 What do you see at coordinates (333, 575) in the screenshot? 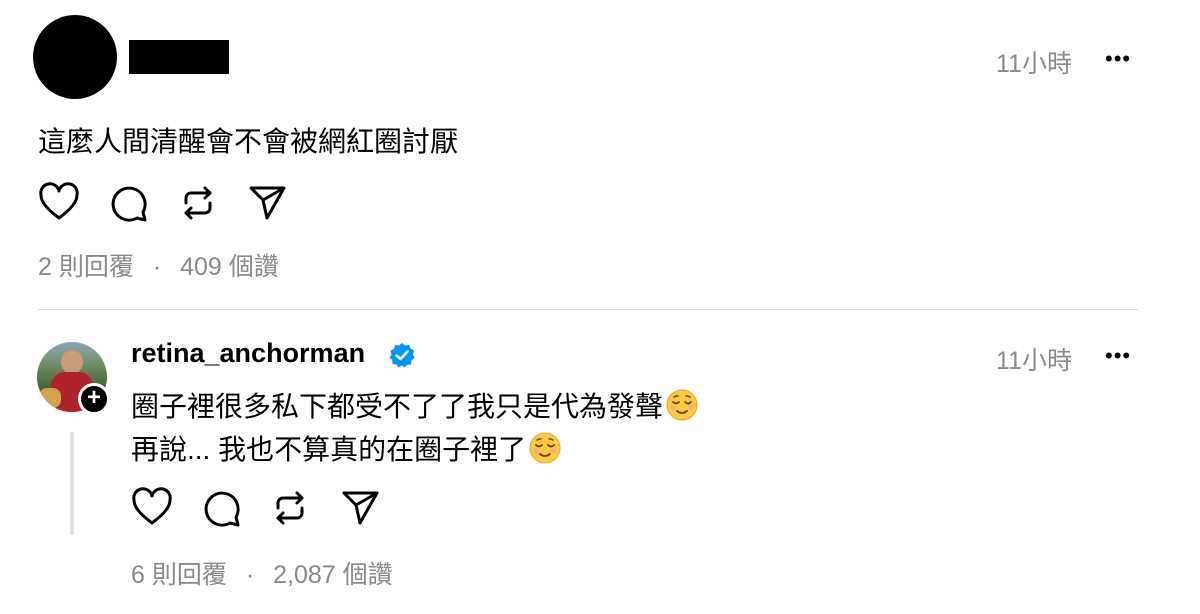
I see `like-count: 2,087 個讚` at bounding box center [333, 575].